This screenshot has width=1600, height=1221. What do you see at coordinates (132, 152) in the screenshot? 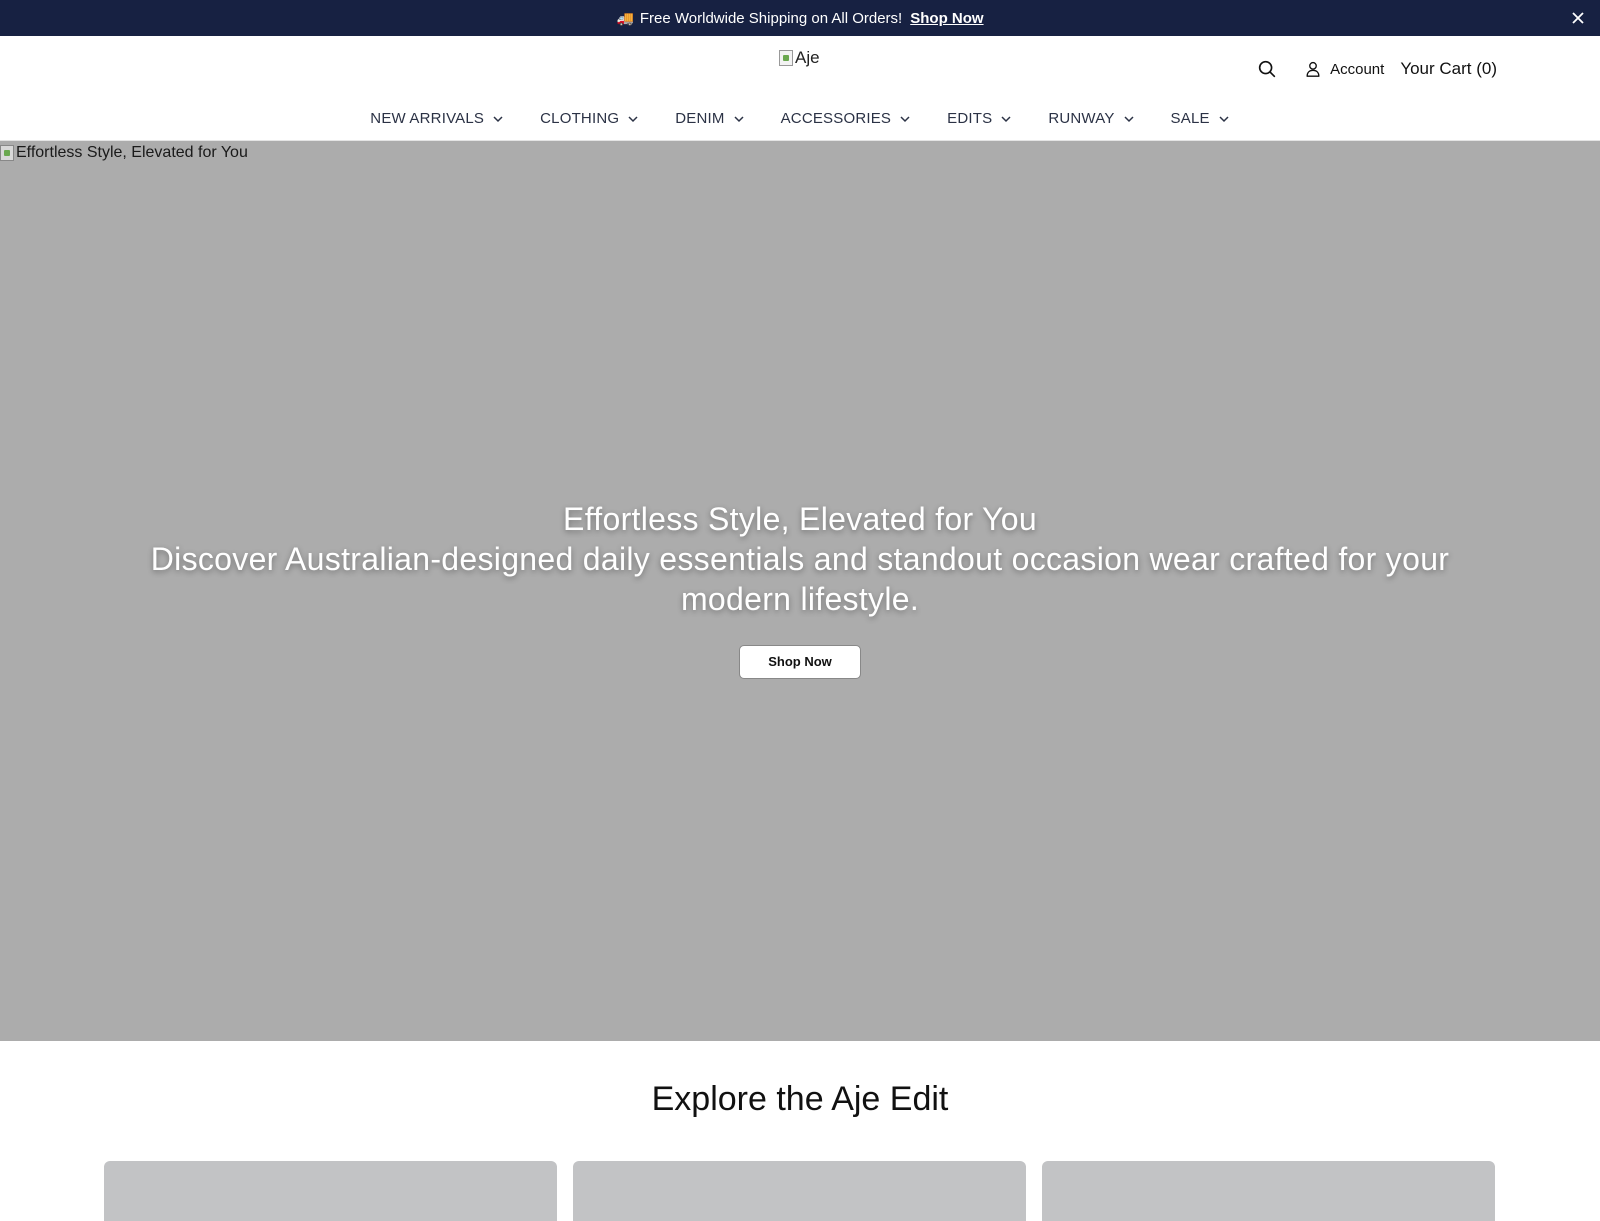
I see `hero-image-alt-text: Effortless Style, Elevated for You` at bounding box center [132, 152].